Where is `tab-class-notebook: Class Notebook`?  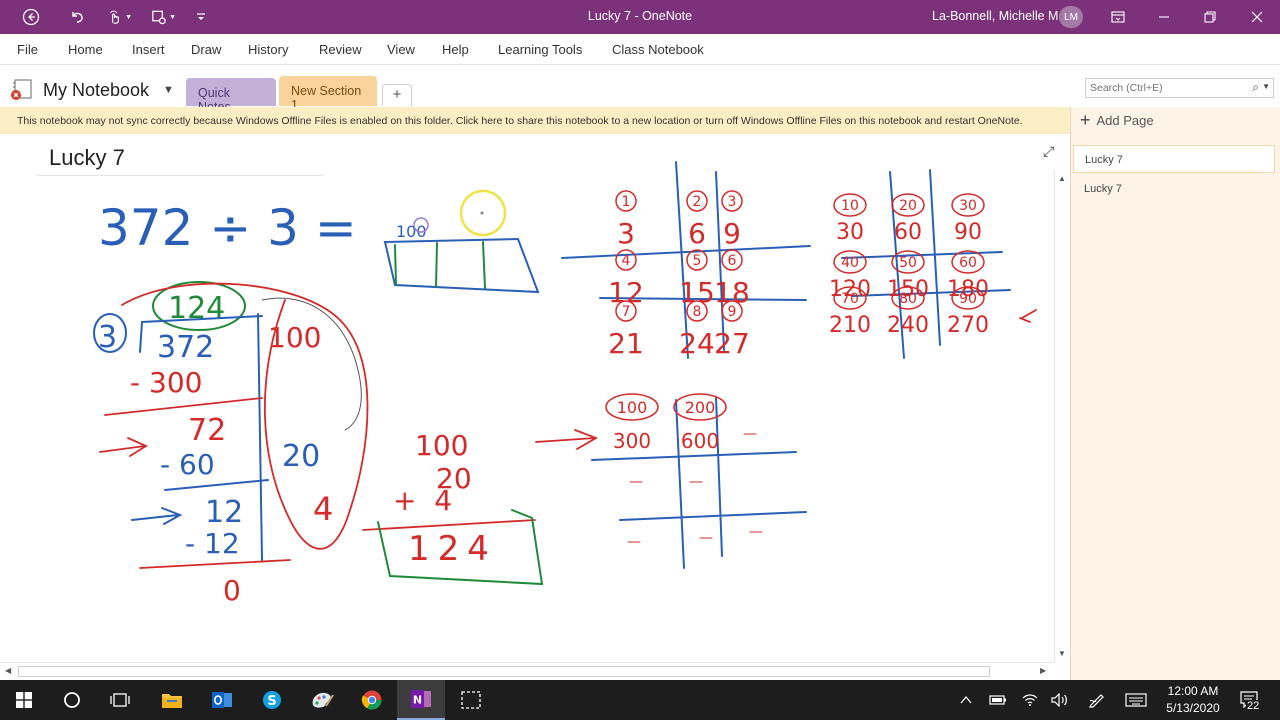 tab-class-notebook: Class Notebook is located at coordinates (658, 49).